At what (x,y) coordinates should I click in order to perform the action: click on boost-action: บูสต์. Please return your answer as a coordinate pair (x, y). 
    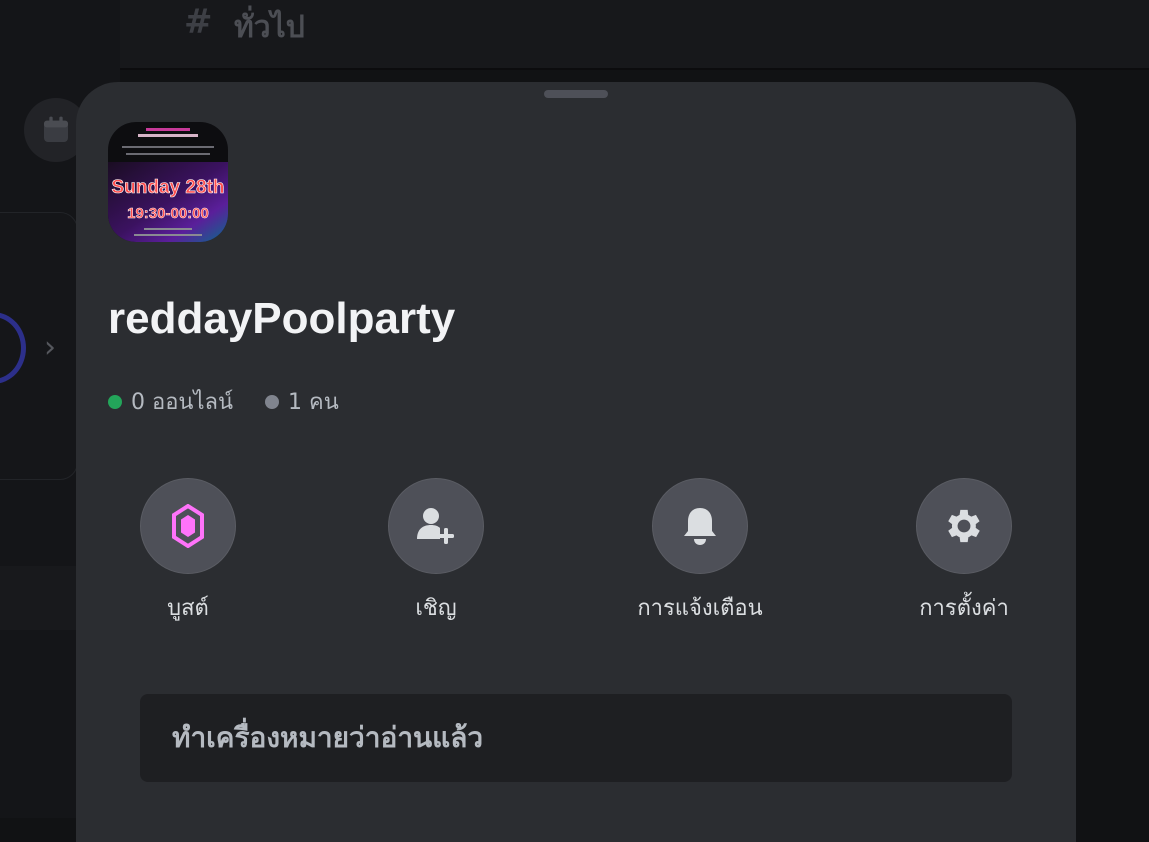
    Looking at the image, I should click on (188, 551).